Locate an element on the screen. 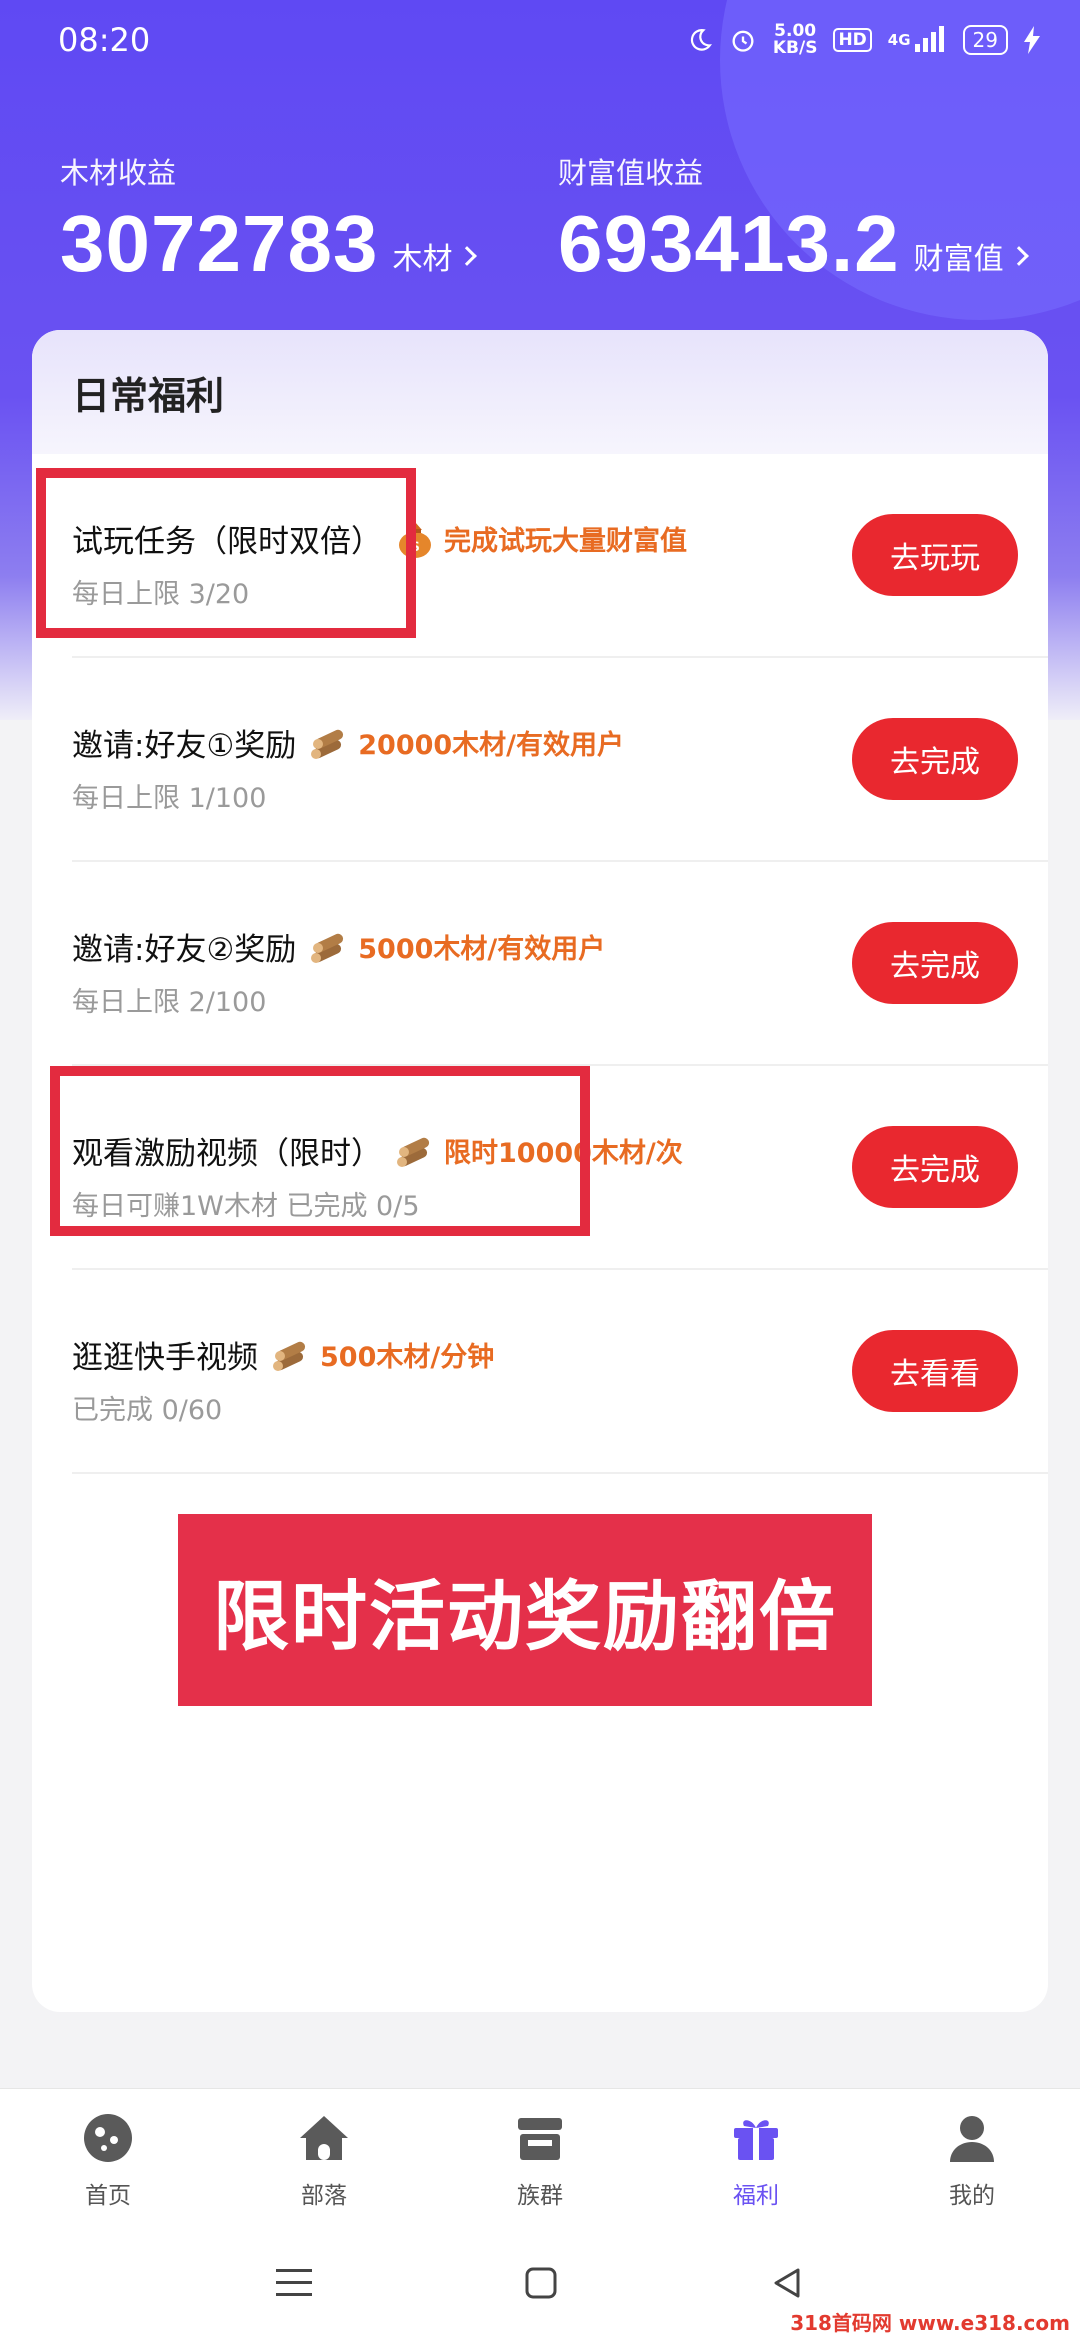  task-title: 试玩任务（限时双倍） is located at coordinates (227, 542).